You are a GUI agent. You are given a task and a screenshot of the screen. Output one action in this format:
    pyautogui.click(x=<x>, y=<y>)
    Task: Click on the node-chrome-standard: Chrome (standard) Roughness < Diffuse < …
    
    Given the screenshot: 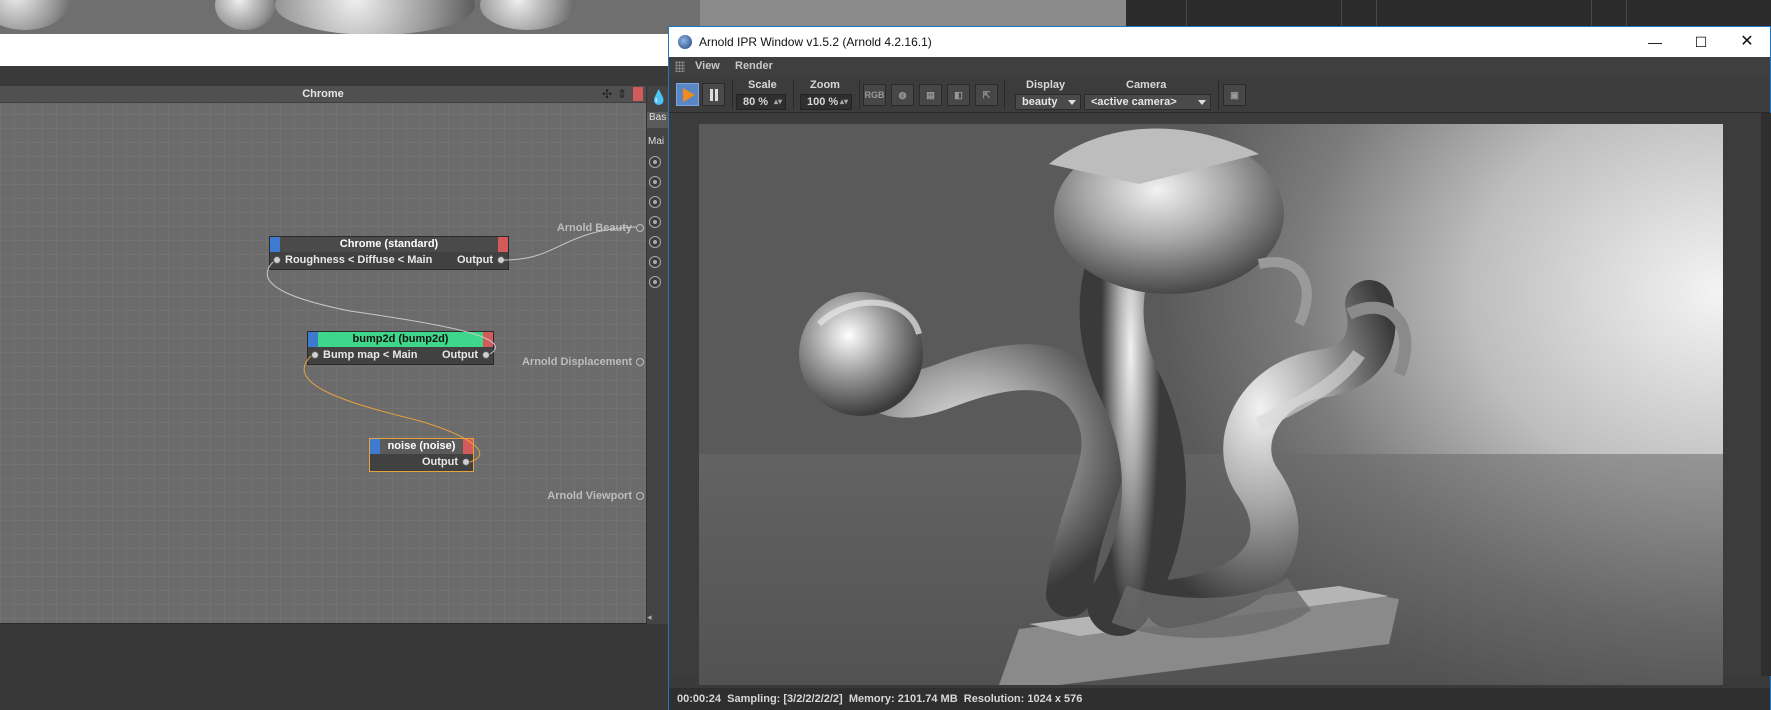 What is the action you would take?
    pyautogui.click(x=389, y=253)
    